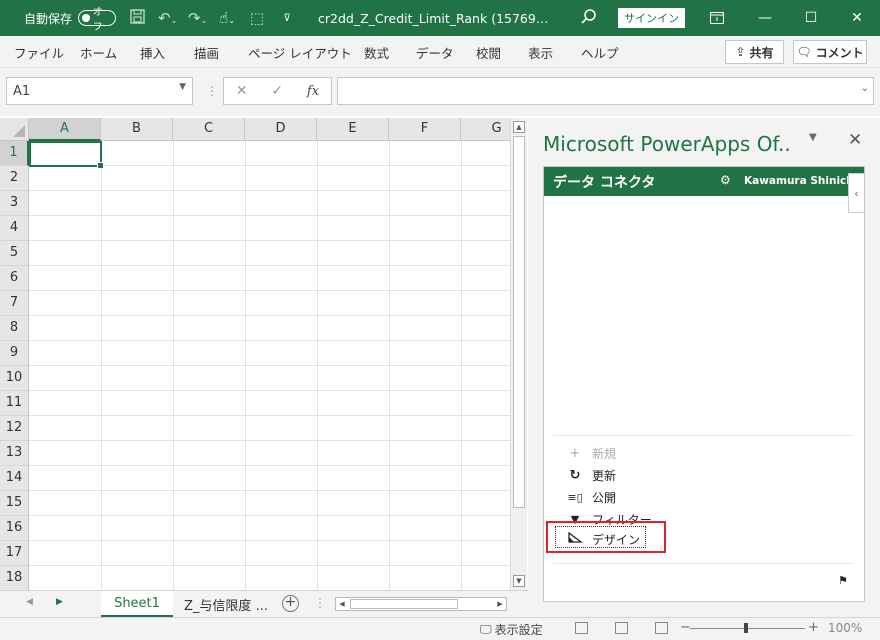 The image size is (880, 640). What do you see at coordinates (277, 91) in the screenshot?
I see `enter-icon: ✓` at bounding box center [277, 91].